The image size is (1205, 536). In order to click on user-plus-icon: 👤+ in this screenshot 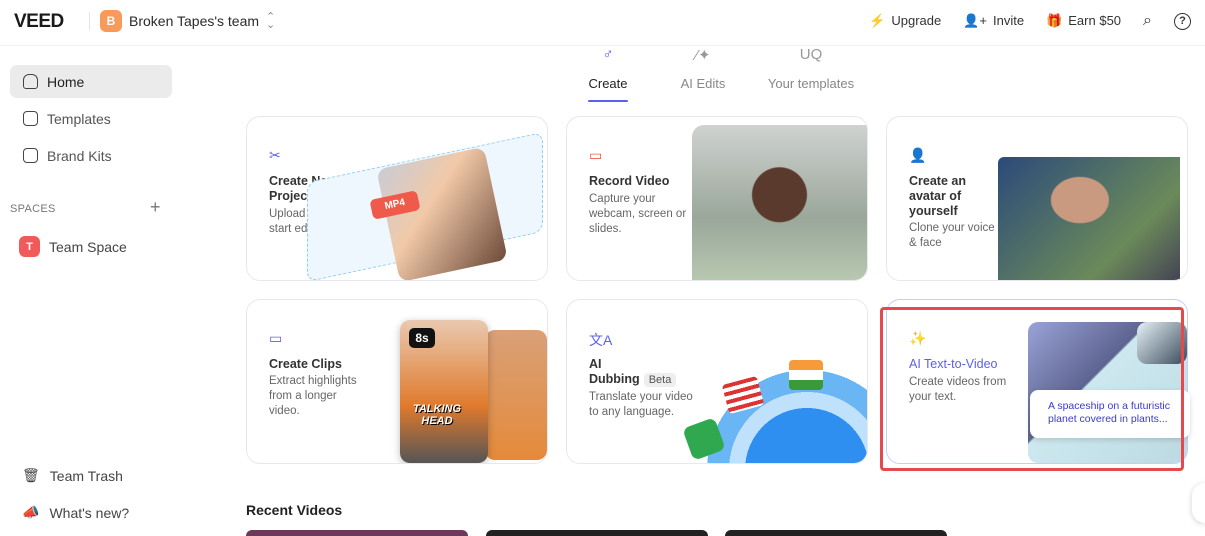, I will do `click(975, 20)`.